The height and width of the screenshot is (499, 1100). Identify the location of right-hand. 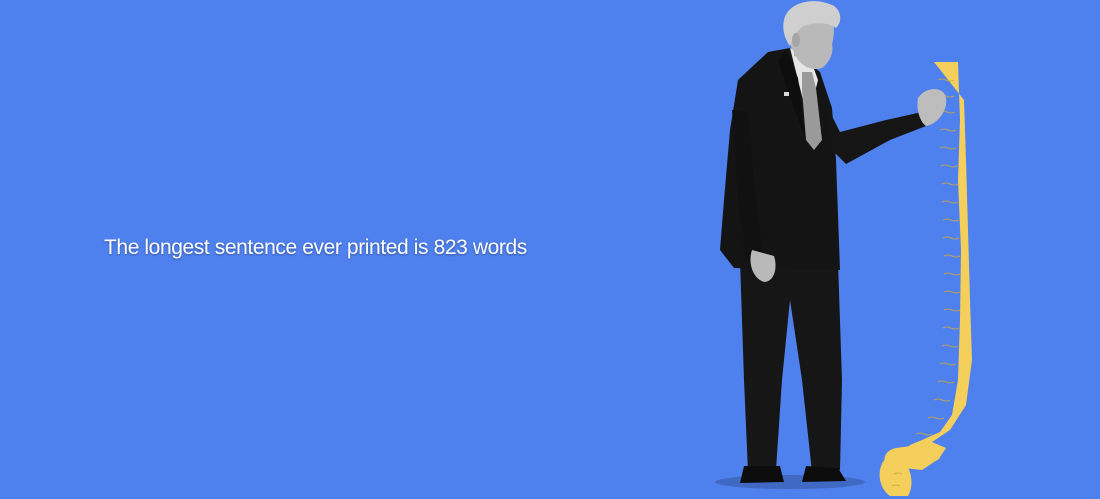
(932, 107).